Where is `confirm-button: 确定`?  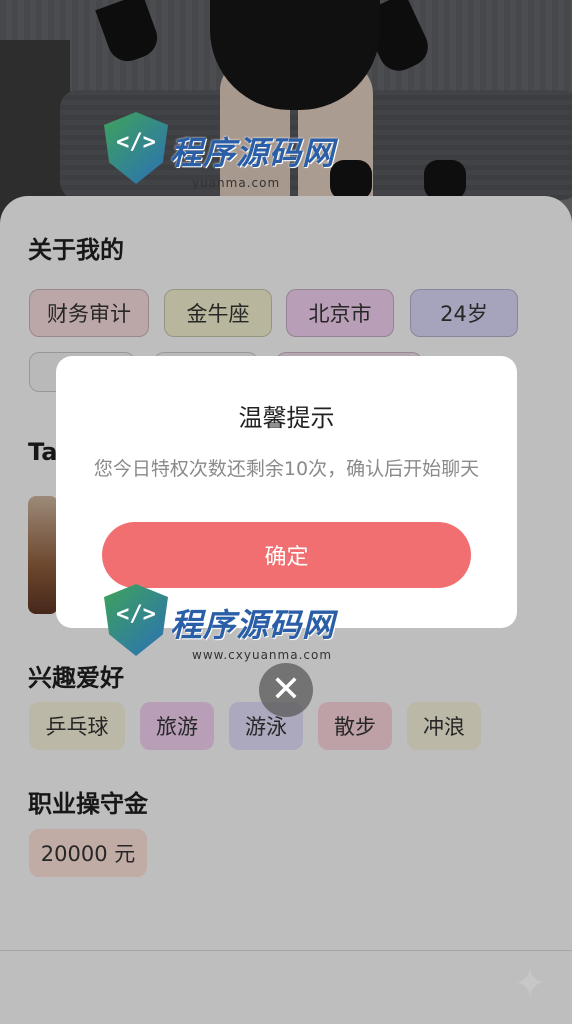 confirm-button: 确定 is located at coordinates (286, 555).